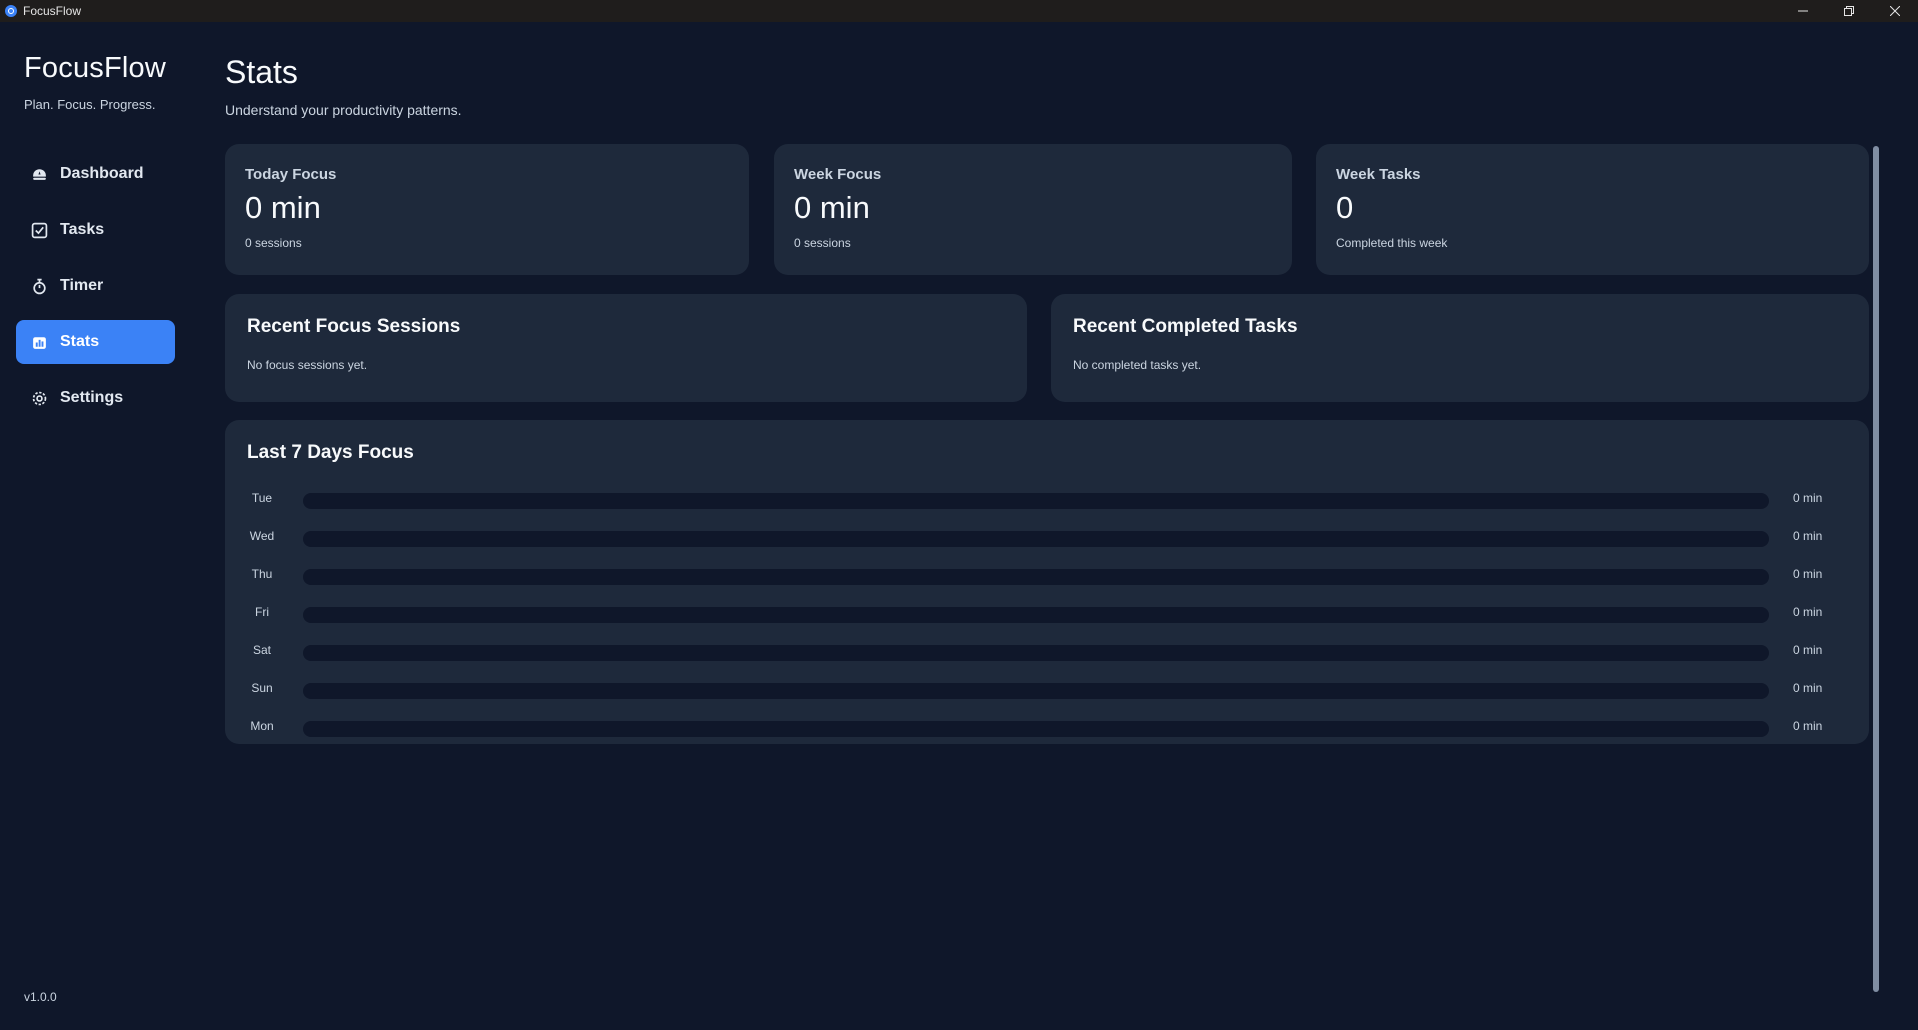 This screenshot has width=1918, height=1030. What do you see at coordinates (39, 286) in the screenshot?
I see `stopwatch-icon` at bounding box center [39, 286].